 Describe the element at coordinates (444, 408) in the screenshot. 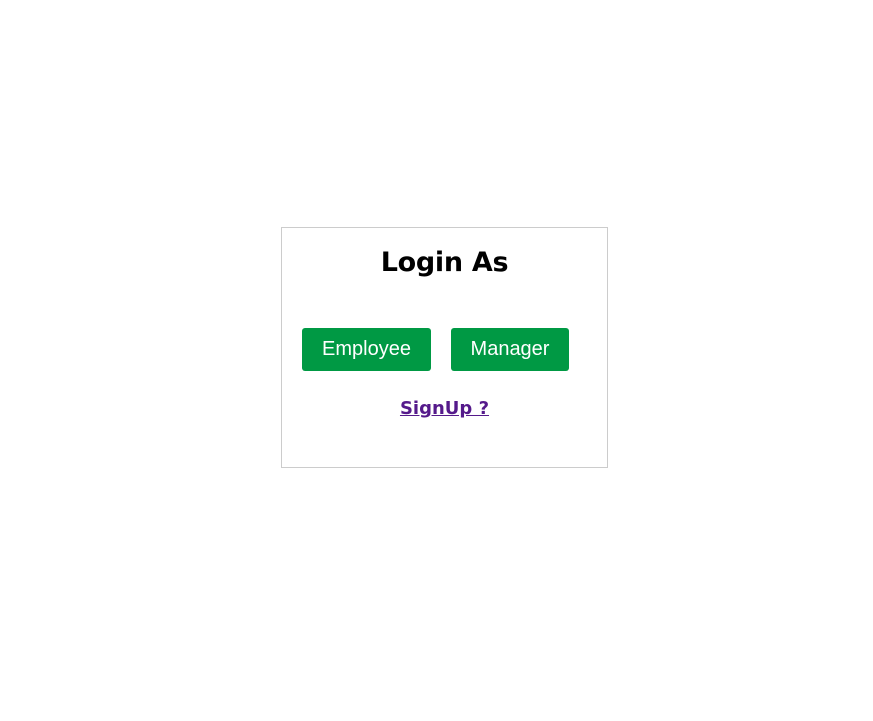

I see `signup-link: SignUp ?` at that location.